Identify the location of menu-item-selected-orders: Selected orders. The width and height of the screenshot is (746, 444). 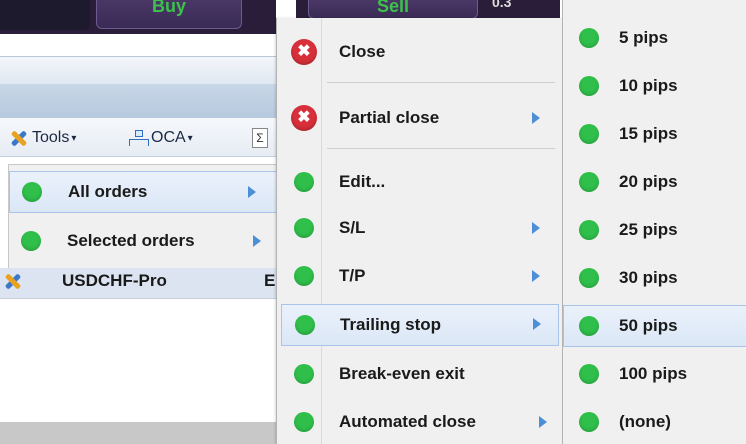
(143, 241).